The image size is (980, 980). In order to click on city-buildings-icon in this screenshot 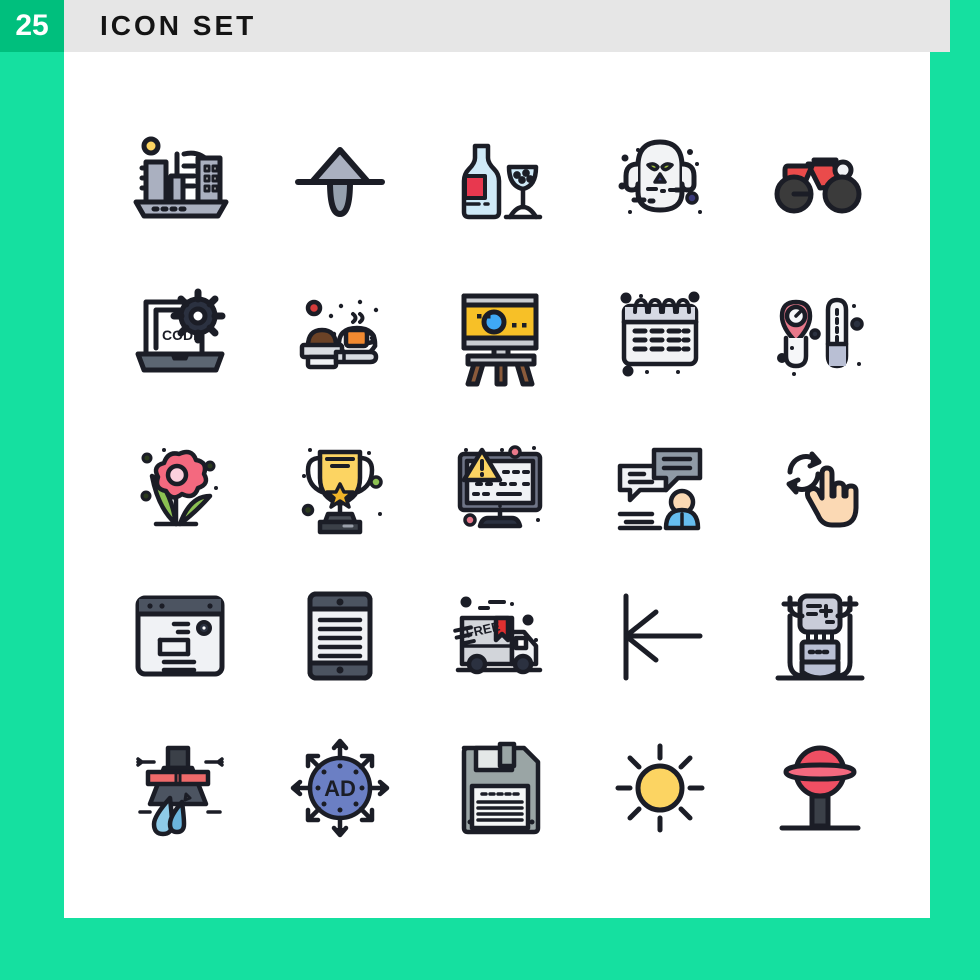, I will do `click(181, 177)`.